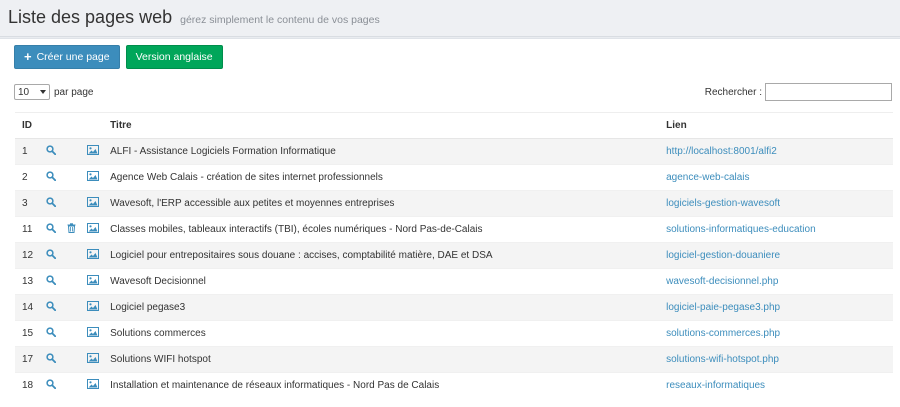 The width and height of the screenshot is (900, 407). I want to click on page-length-value: 10, so click(24, 92).